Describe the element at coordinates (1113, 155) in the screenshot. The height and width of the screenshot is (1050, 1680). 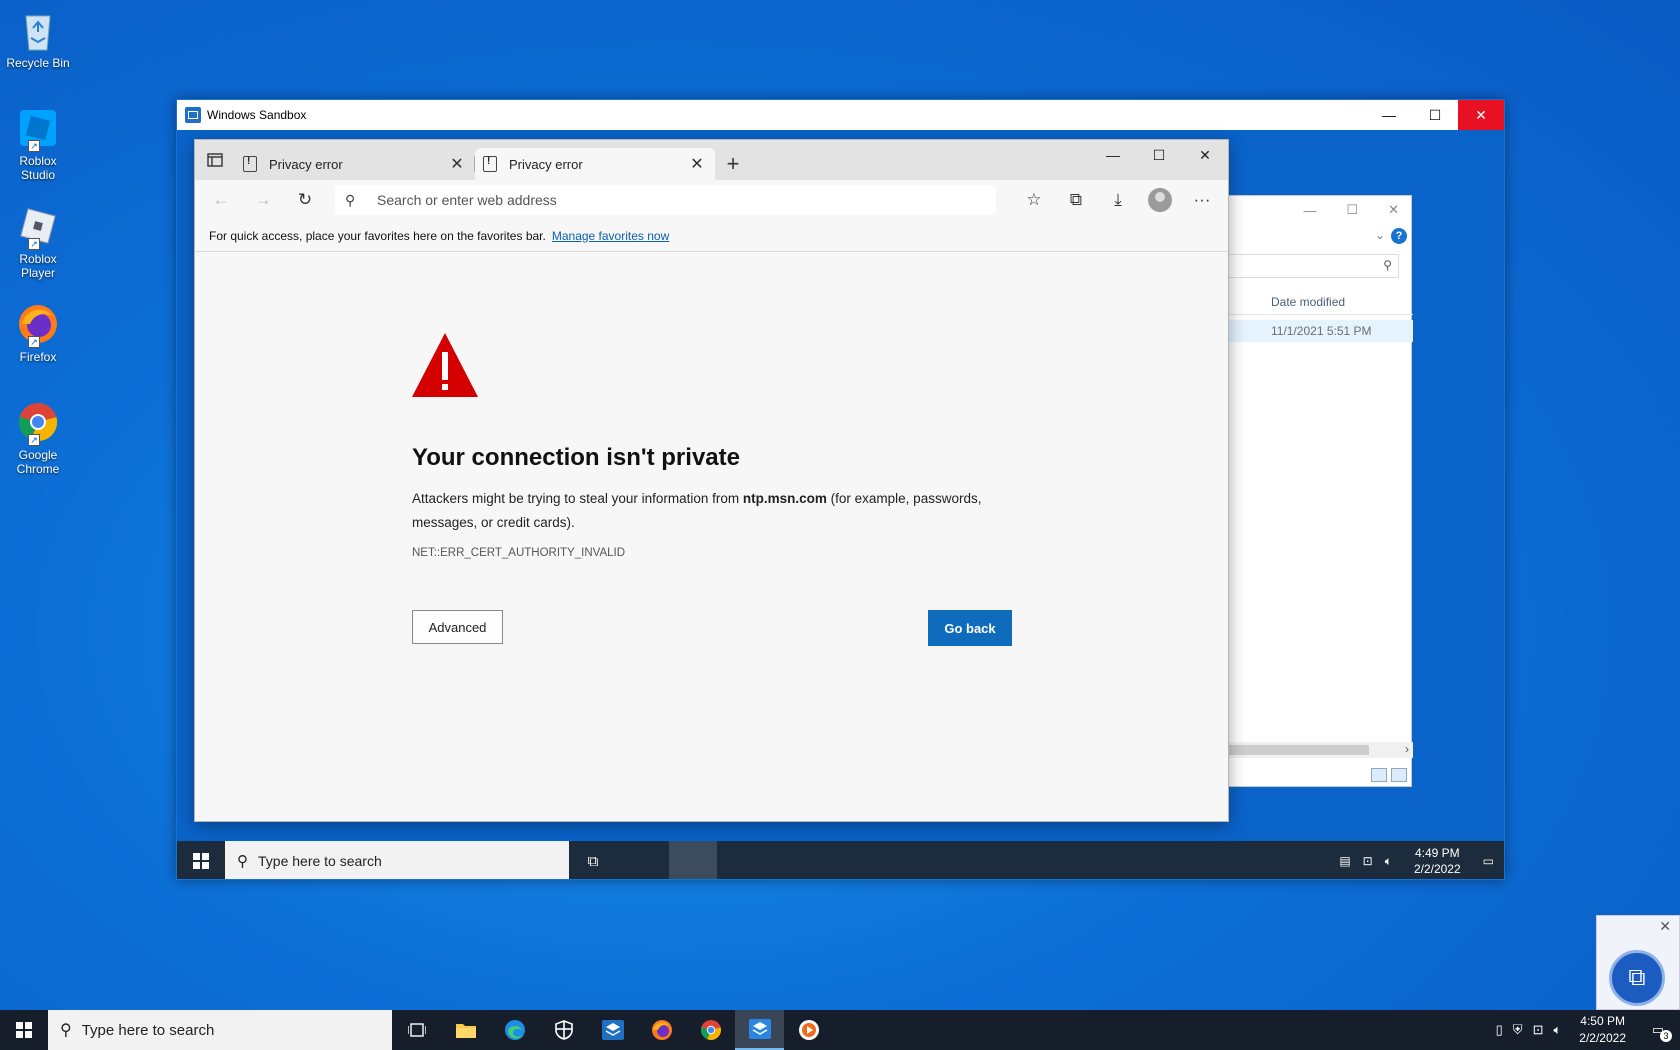
I see `browser-minimize-button: —` at that location.